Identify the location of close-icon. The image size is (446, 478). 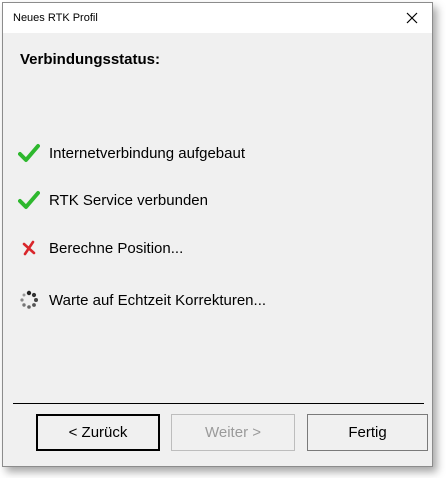
(412, 18).